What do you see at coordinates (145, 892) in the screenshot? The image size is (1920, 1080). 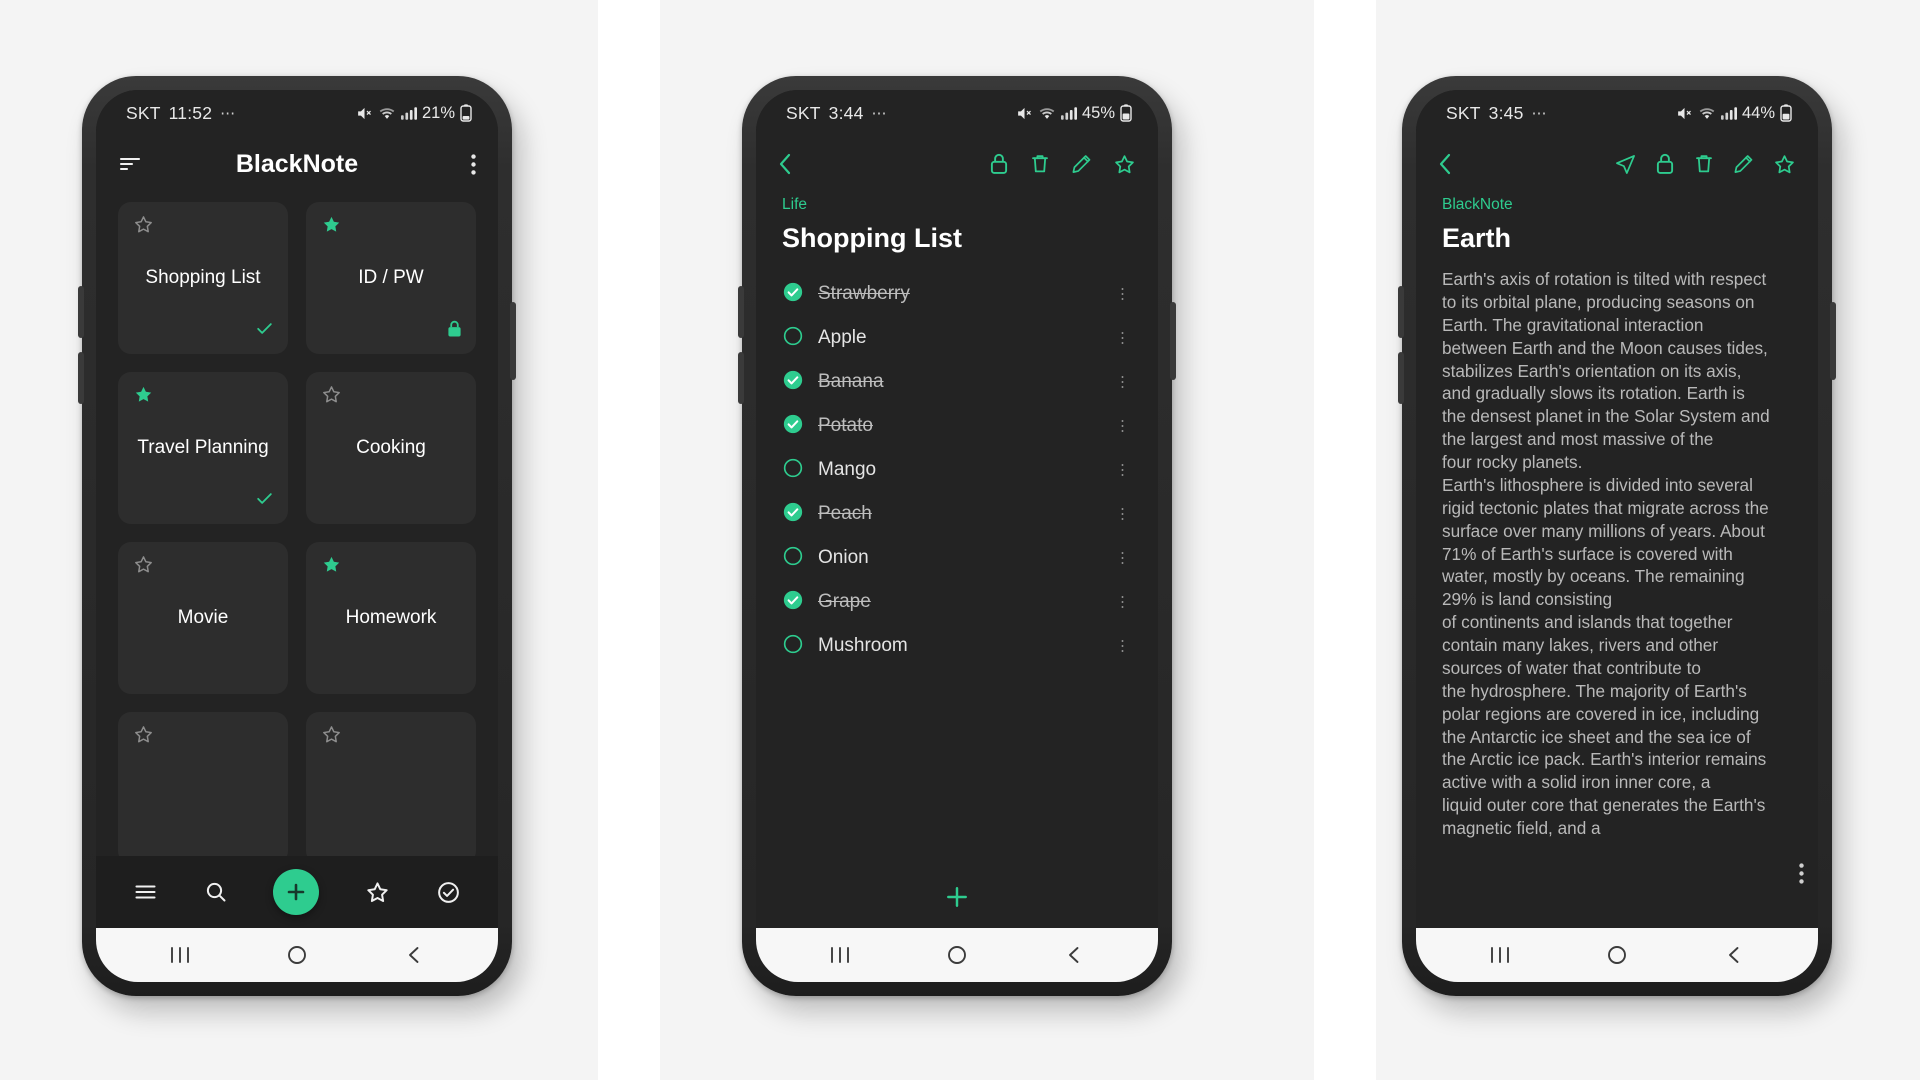 I see `list-menu-icon` at bounding box center [145, 892].